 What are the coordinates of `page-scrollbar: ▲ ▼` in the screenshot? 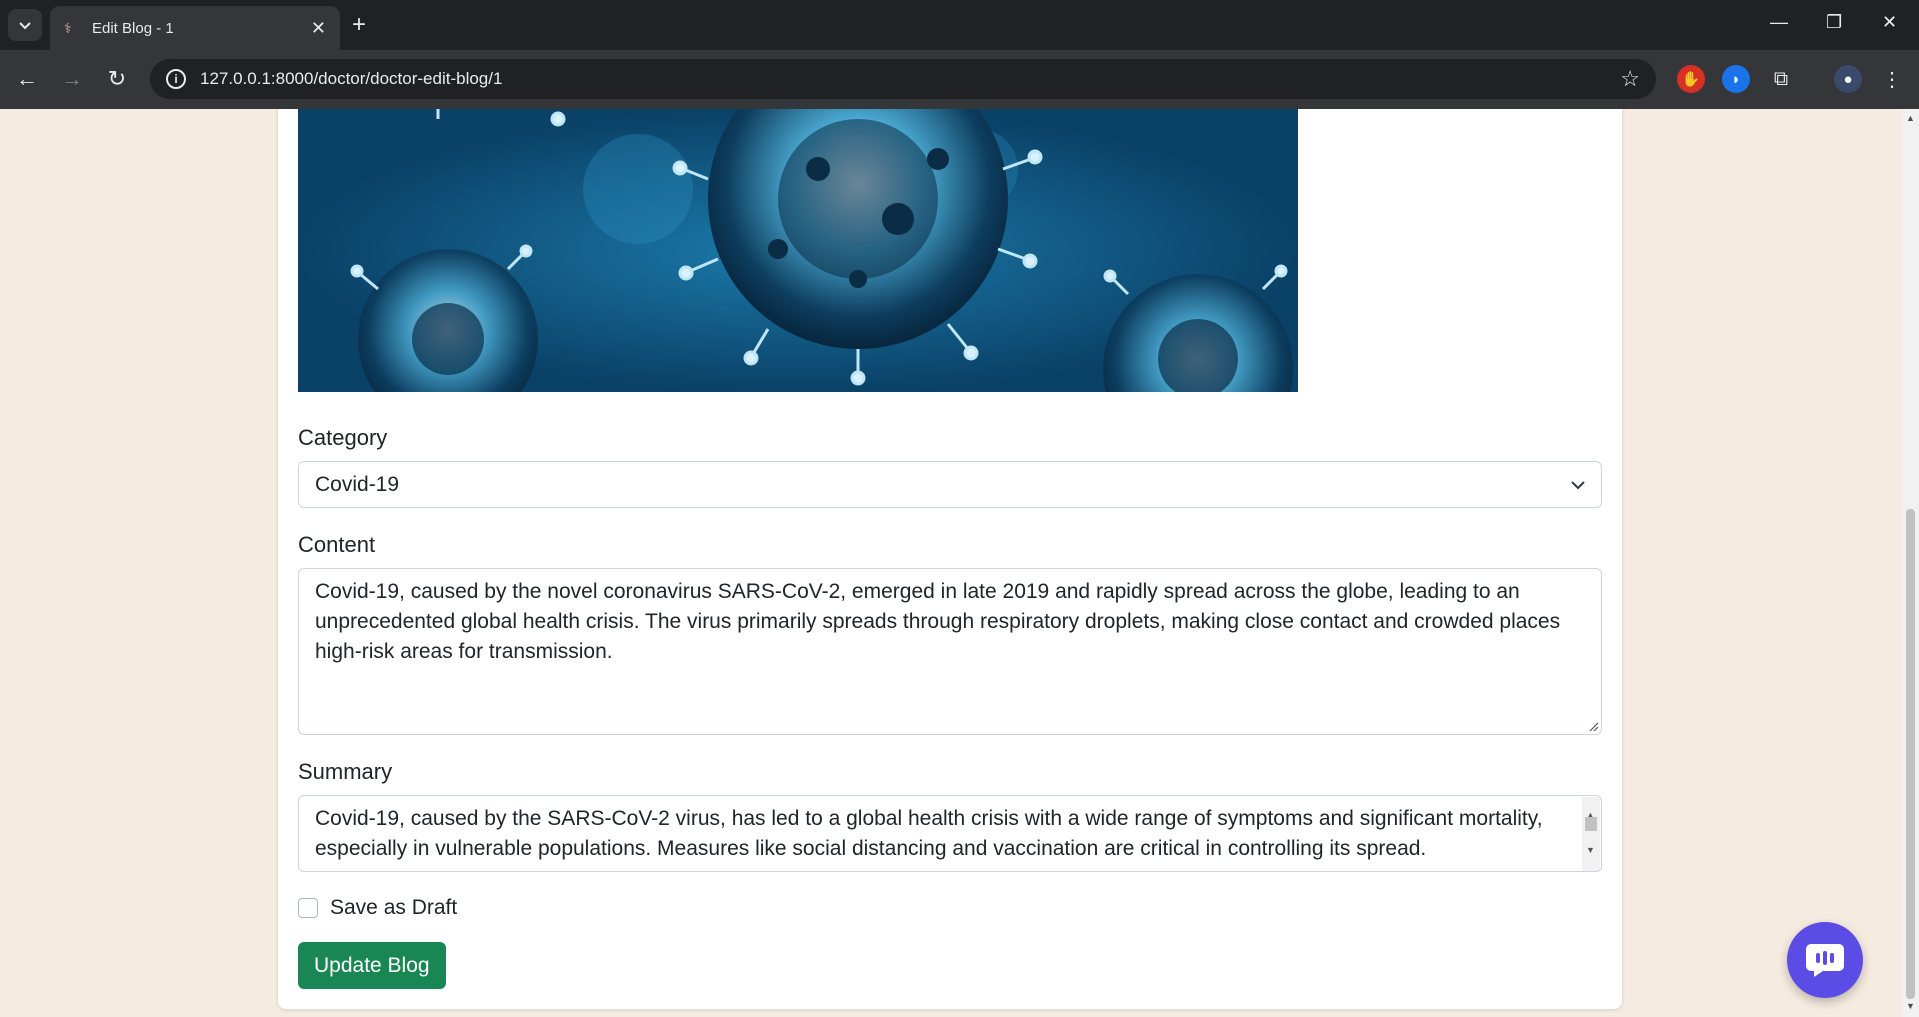 It's located at (1910, 563).